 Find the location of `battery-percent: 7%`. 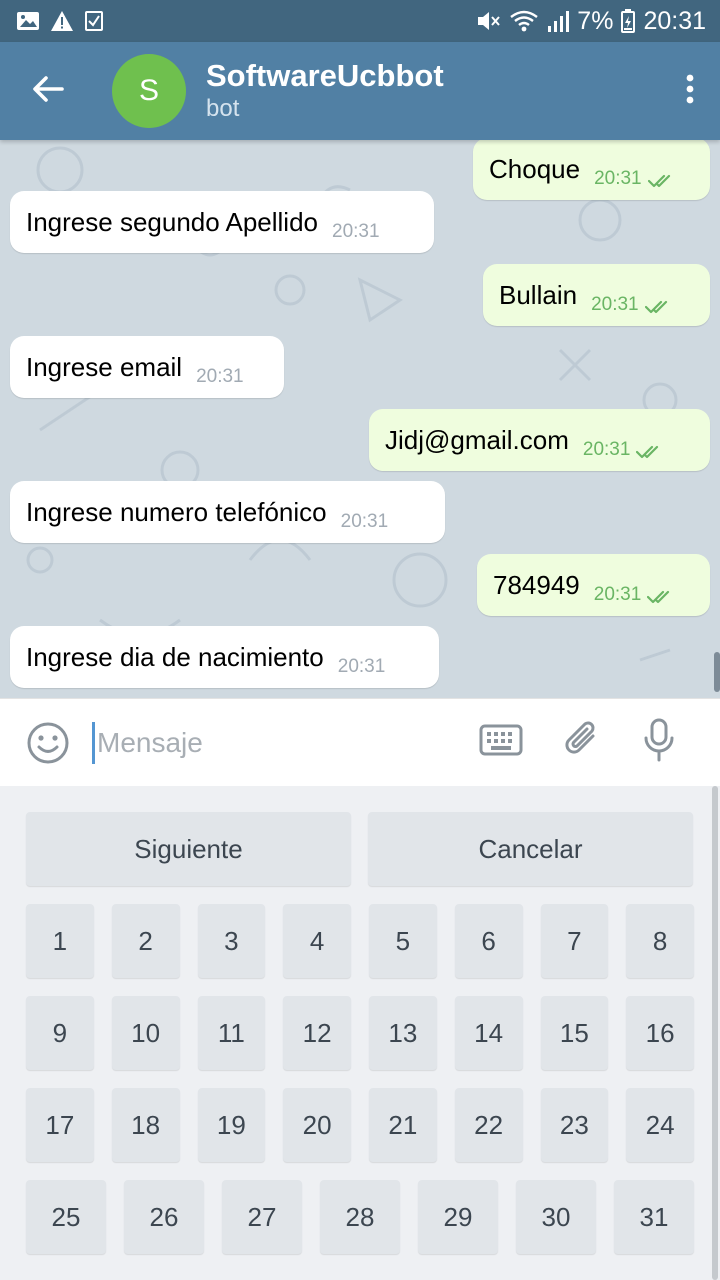

battery-percent: 7% is located at coordinates (595, 20).